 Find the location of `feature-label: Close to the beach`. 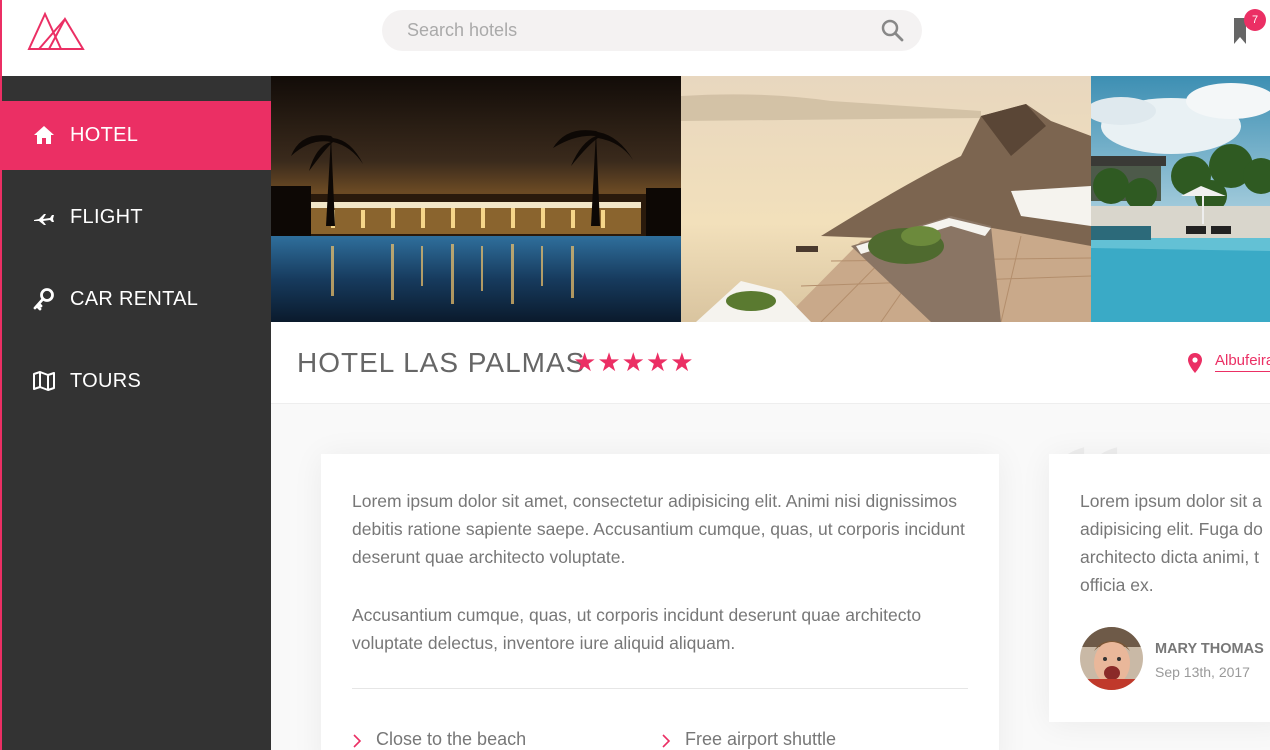

feature-label: Close to the beach is located at coordinates (451, 739).